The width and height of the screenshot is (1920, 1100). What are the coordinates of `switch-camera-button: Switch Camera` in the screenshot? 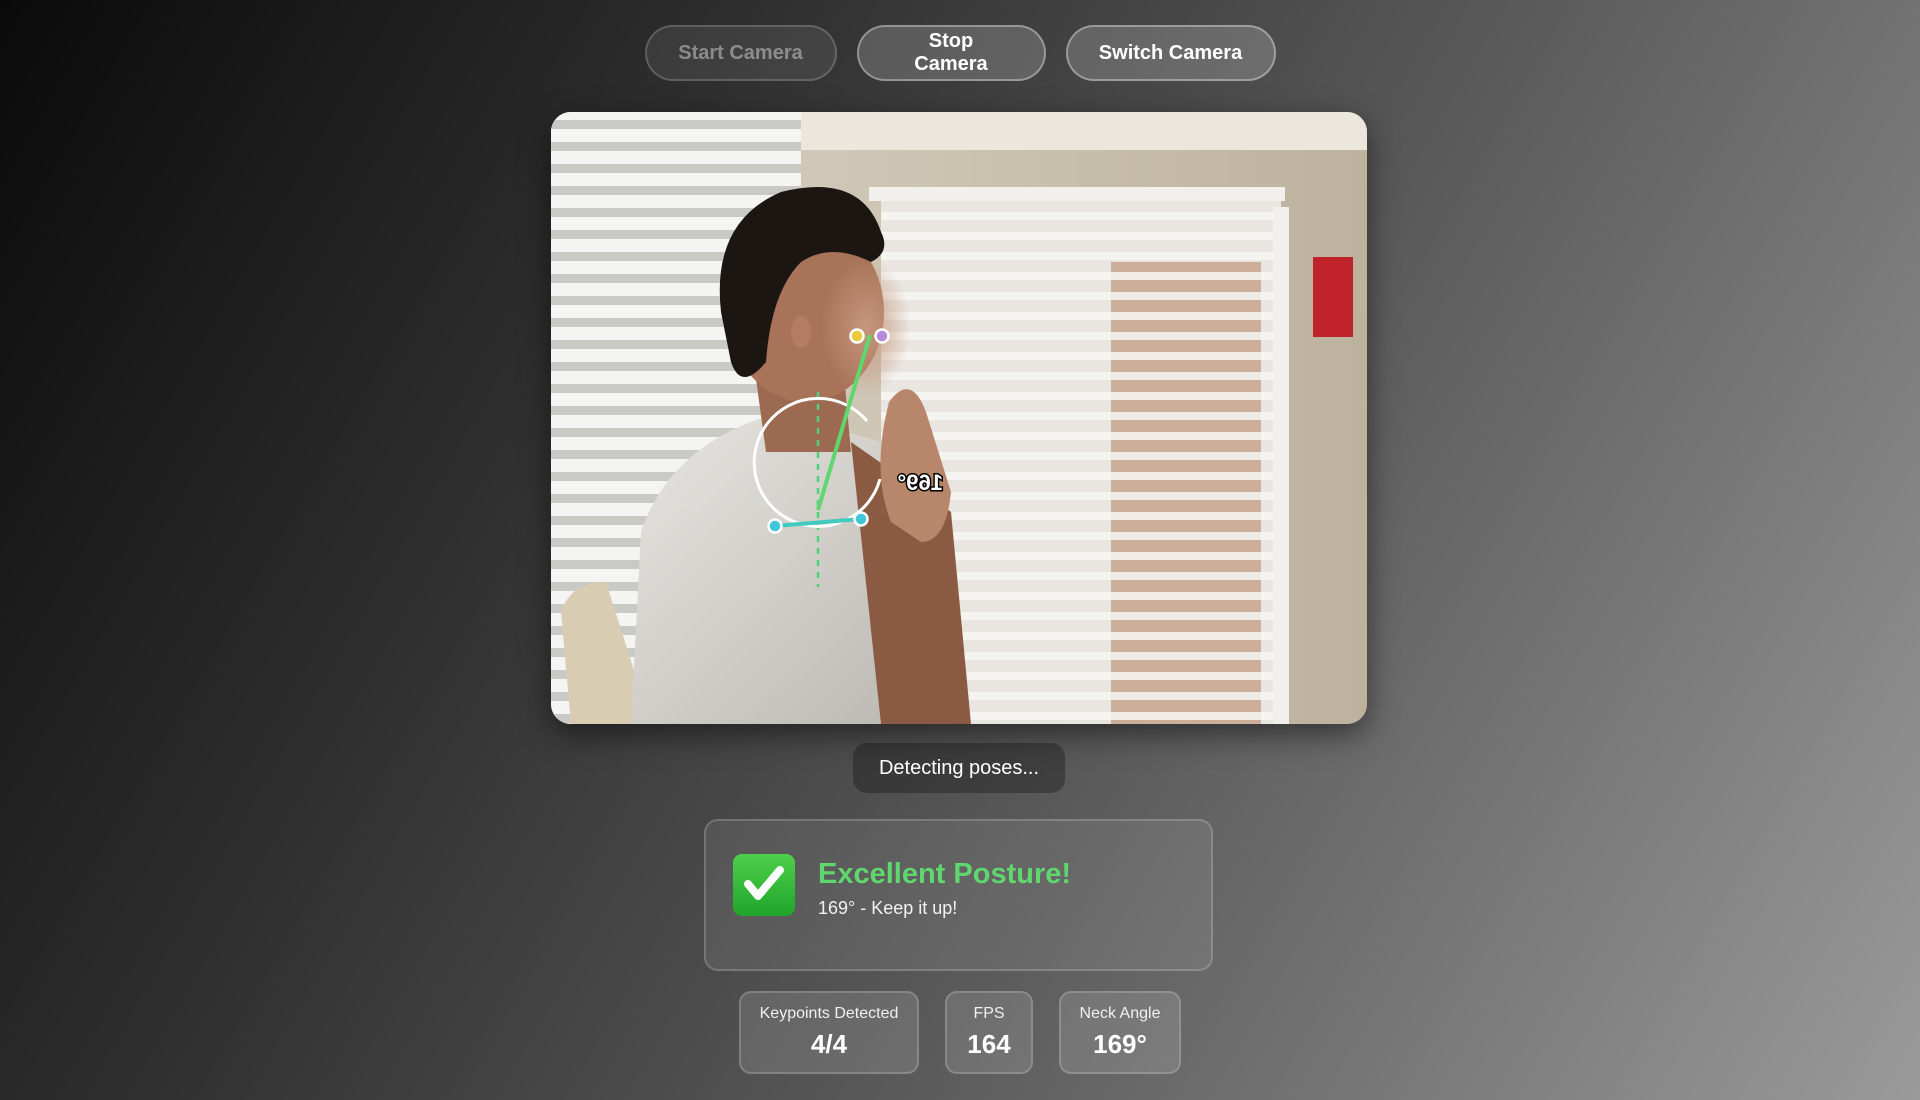 It's located at (1170, 53).